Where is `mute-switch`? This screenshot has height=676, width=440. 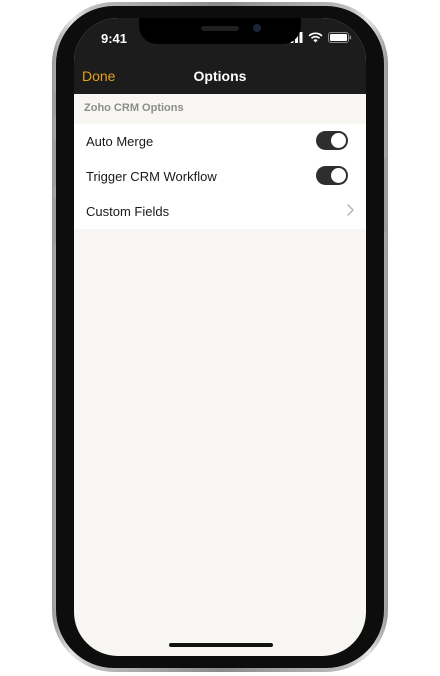
mute-switch is located at coordinates (54, 104).